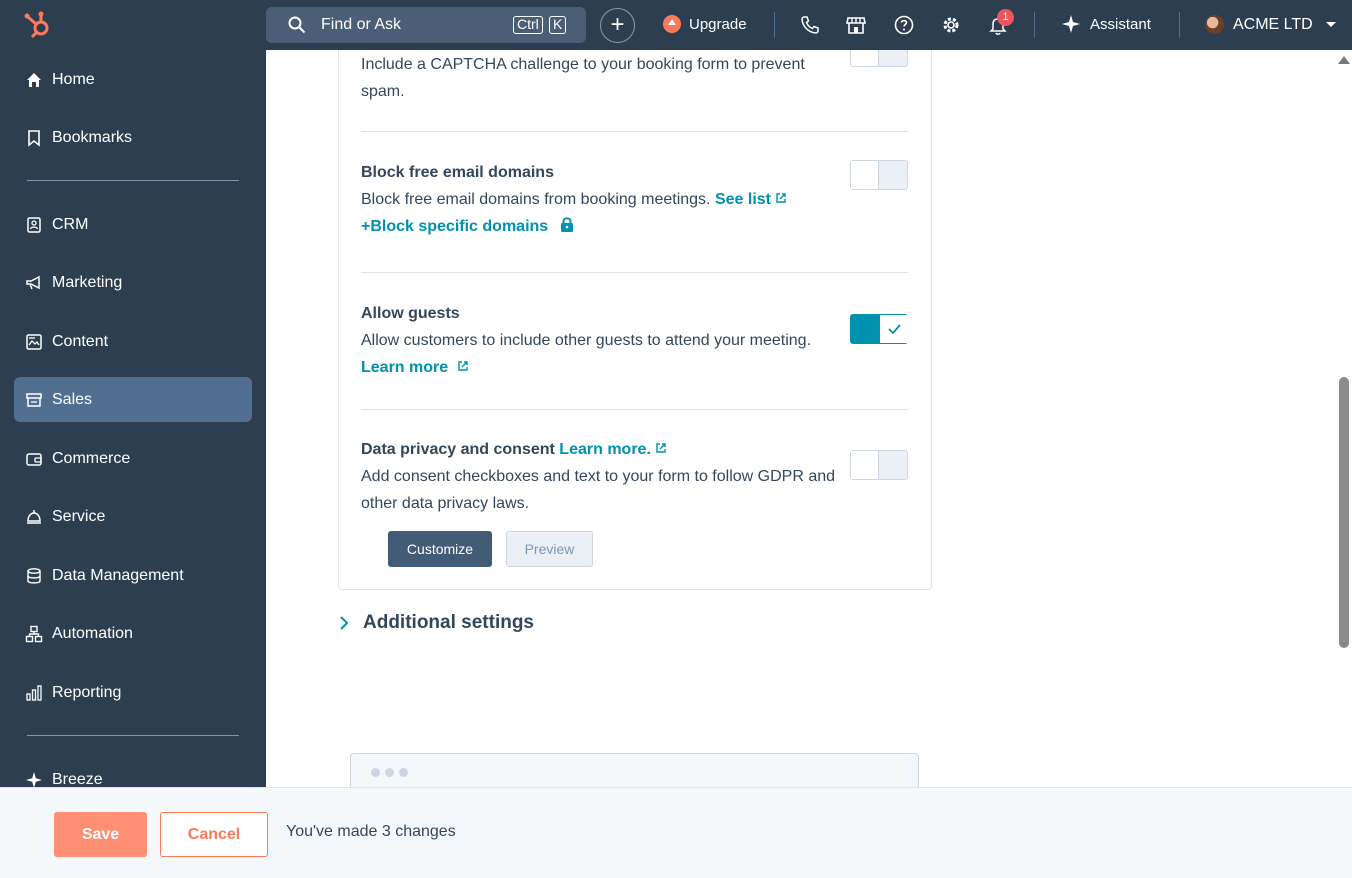 Image resolution: width=1352 pixels, height=878 pixels. I want to click on preview-button: Preview, so click(549, 549).